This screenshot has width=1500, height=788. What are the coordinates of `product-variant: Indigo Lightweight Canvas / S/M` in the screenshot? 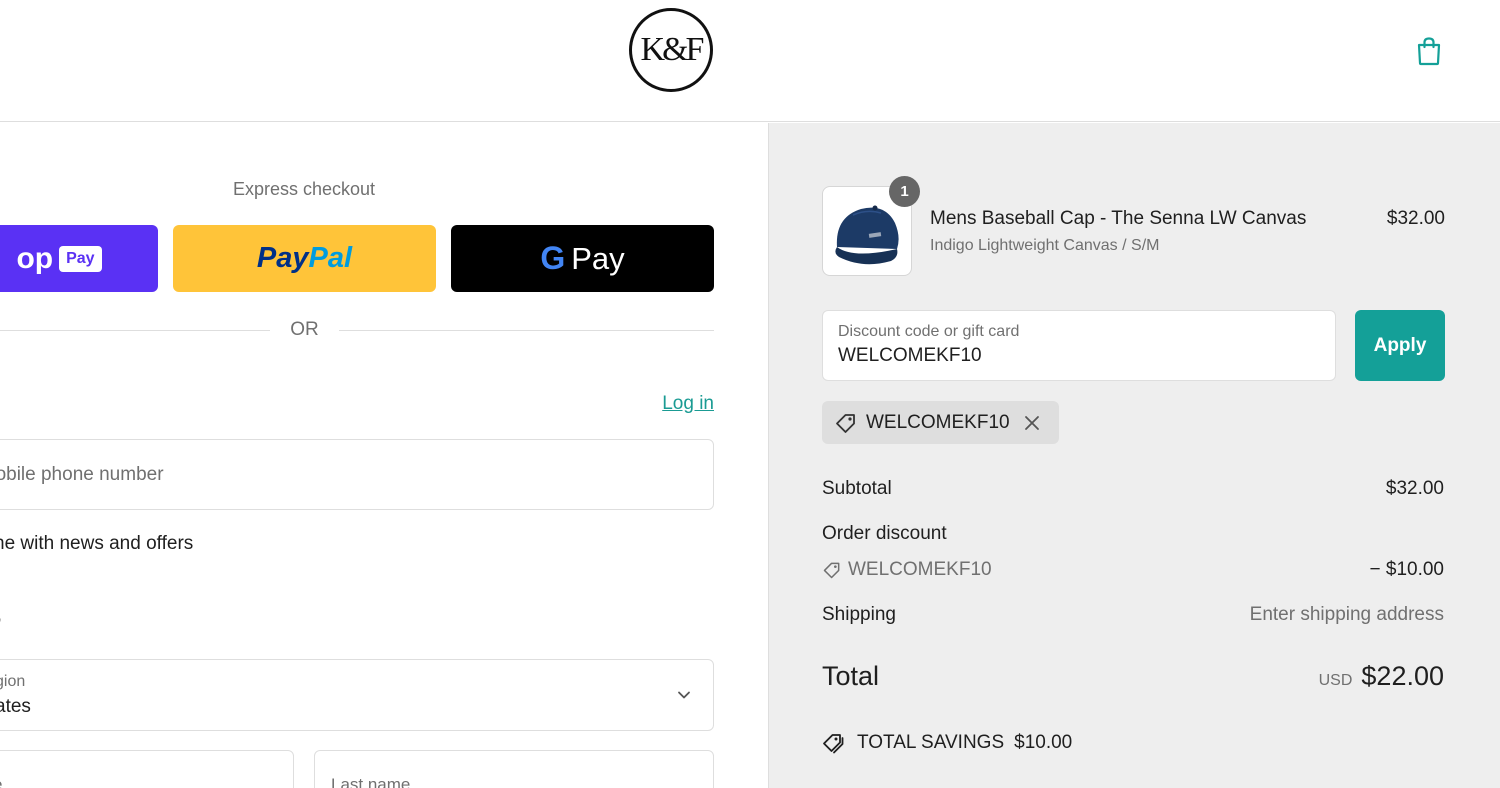 It's located at (1045, 245).